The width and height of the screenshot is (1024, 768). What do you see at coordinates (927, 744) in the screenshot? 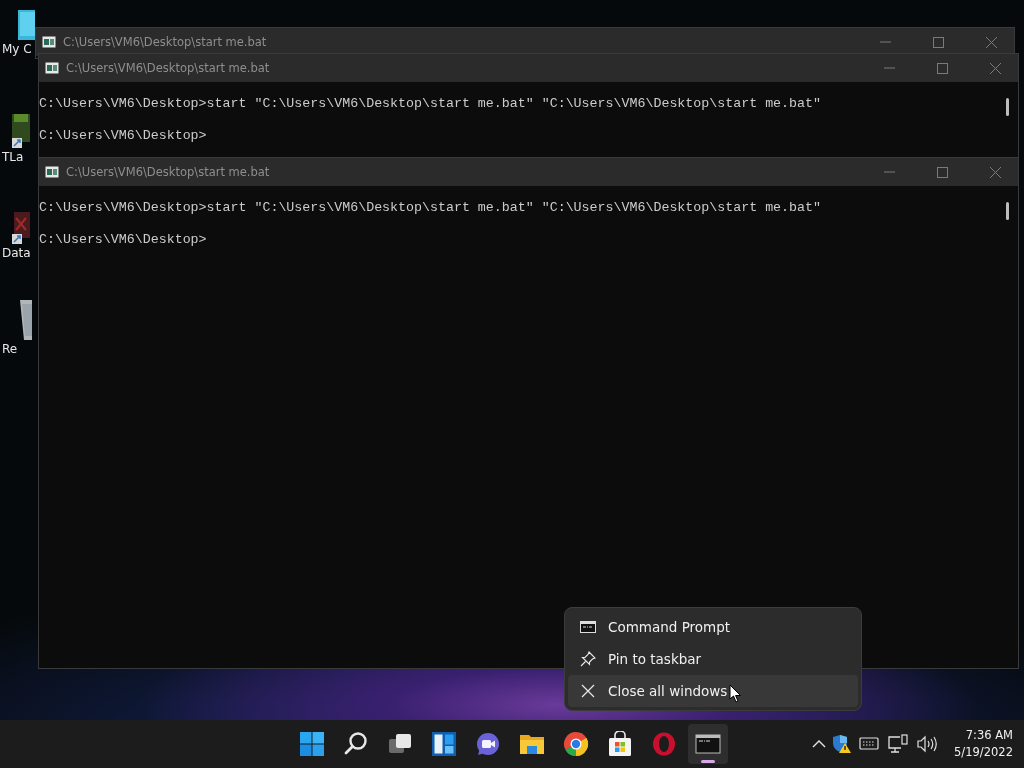
I see `speaker-icon` at bounding box center [927, 744].